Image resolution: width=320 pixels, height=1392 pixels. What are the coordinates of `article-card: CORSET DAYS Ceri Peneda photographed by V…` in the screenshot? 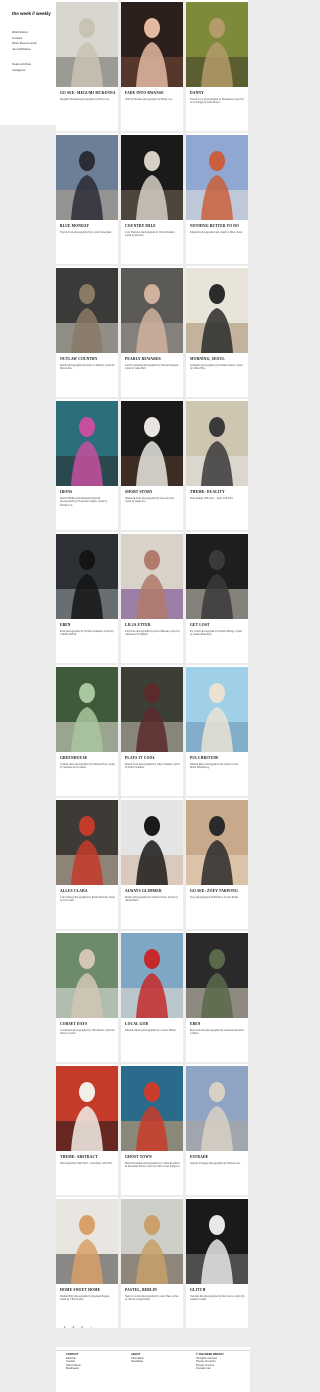 It's located at (87, 996).